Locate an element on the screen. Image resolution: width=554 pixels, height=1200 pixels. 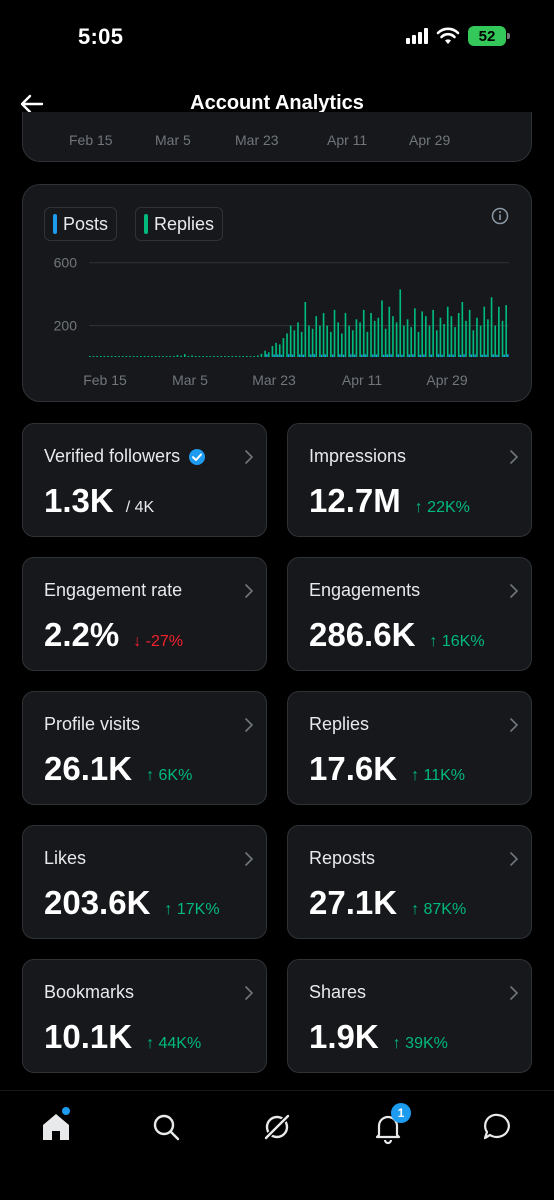
metric-value: 27.1K is located at coordinates (353, 902).